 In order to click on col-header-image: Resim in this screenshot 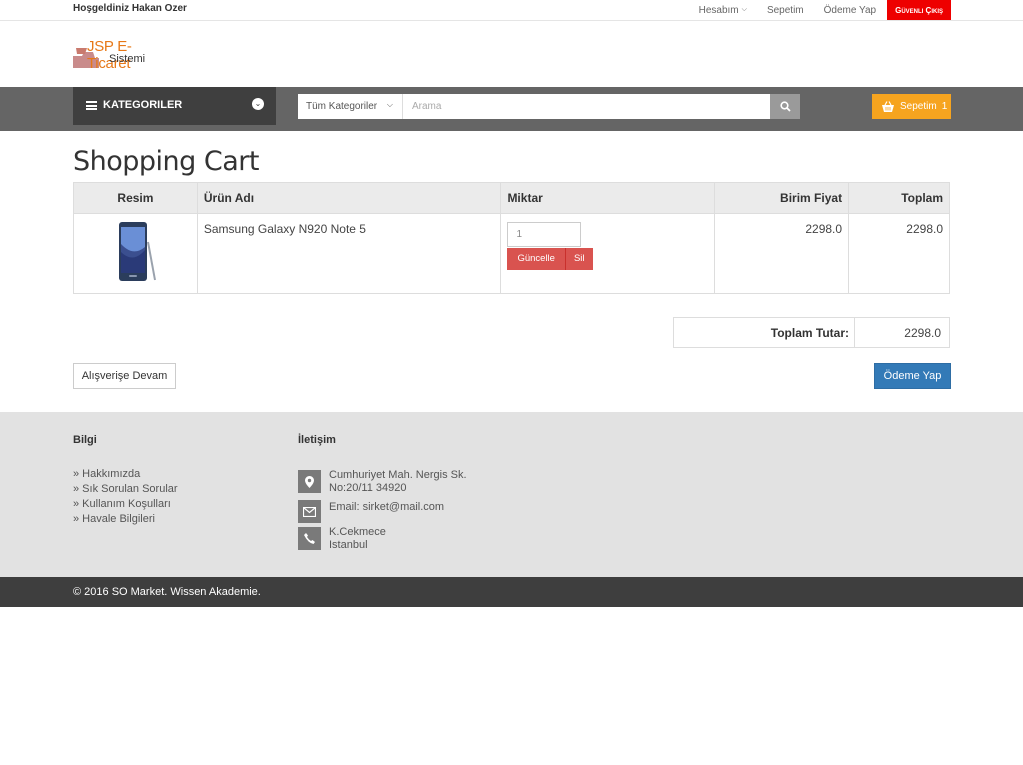, I will do `click(135, 198)`.